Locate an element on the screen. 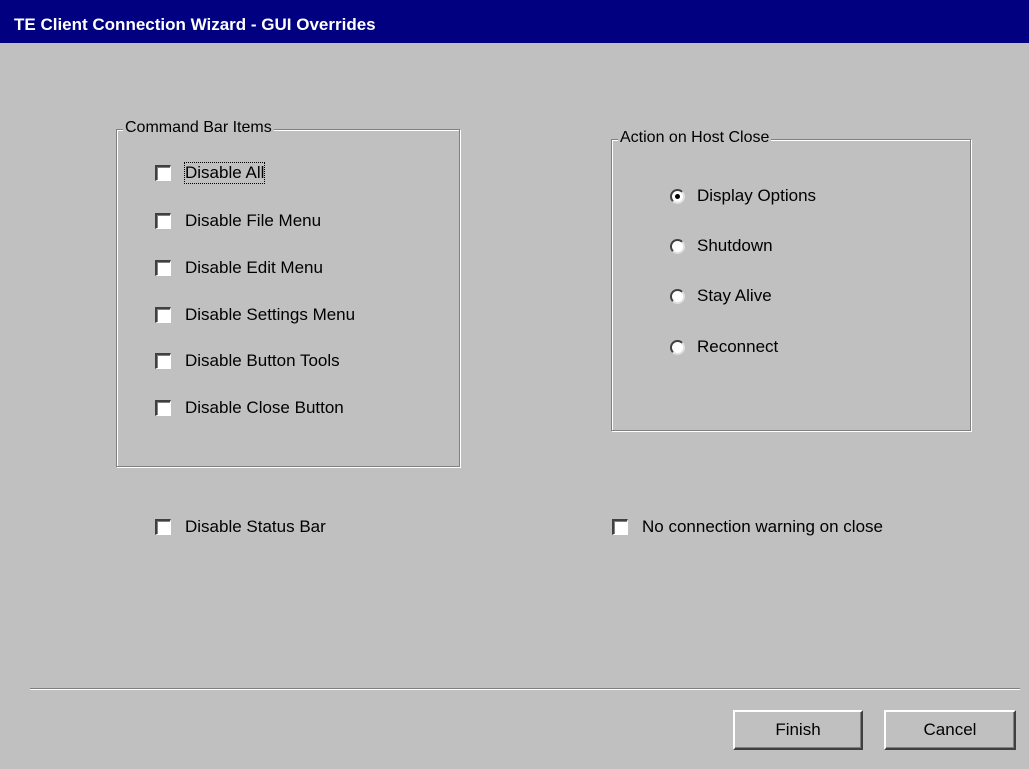  action-on-host-close-title: Action on Host Close is located at coordinates (695, 138).